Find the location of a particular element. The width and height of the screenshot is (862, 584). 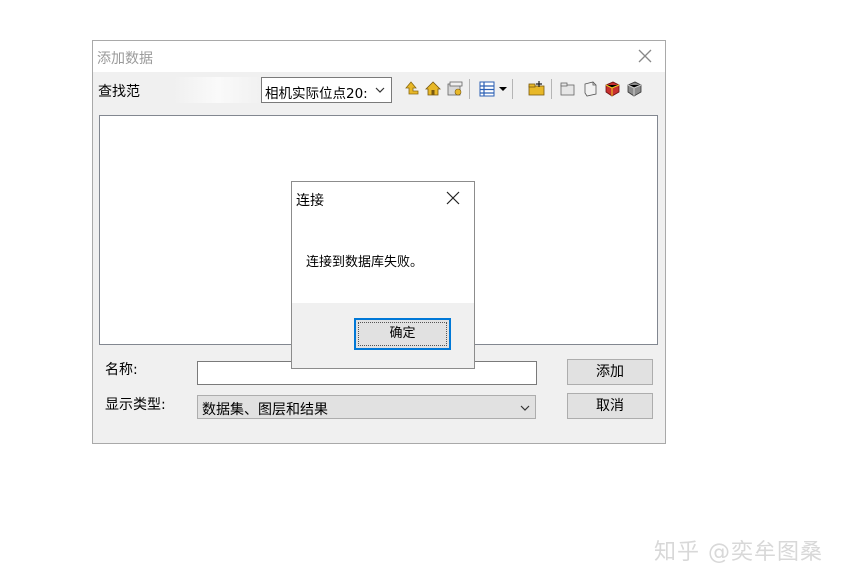

message-title: 连接 is located at coordinates (310, 201).